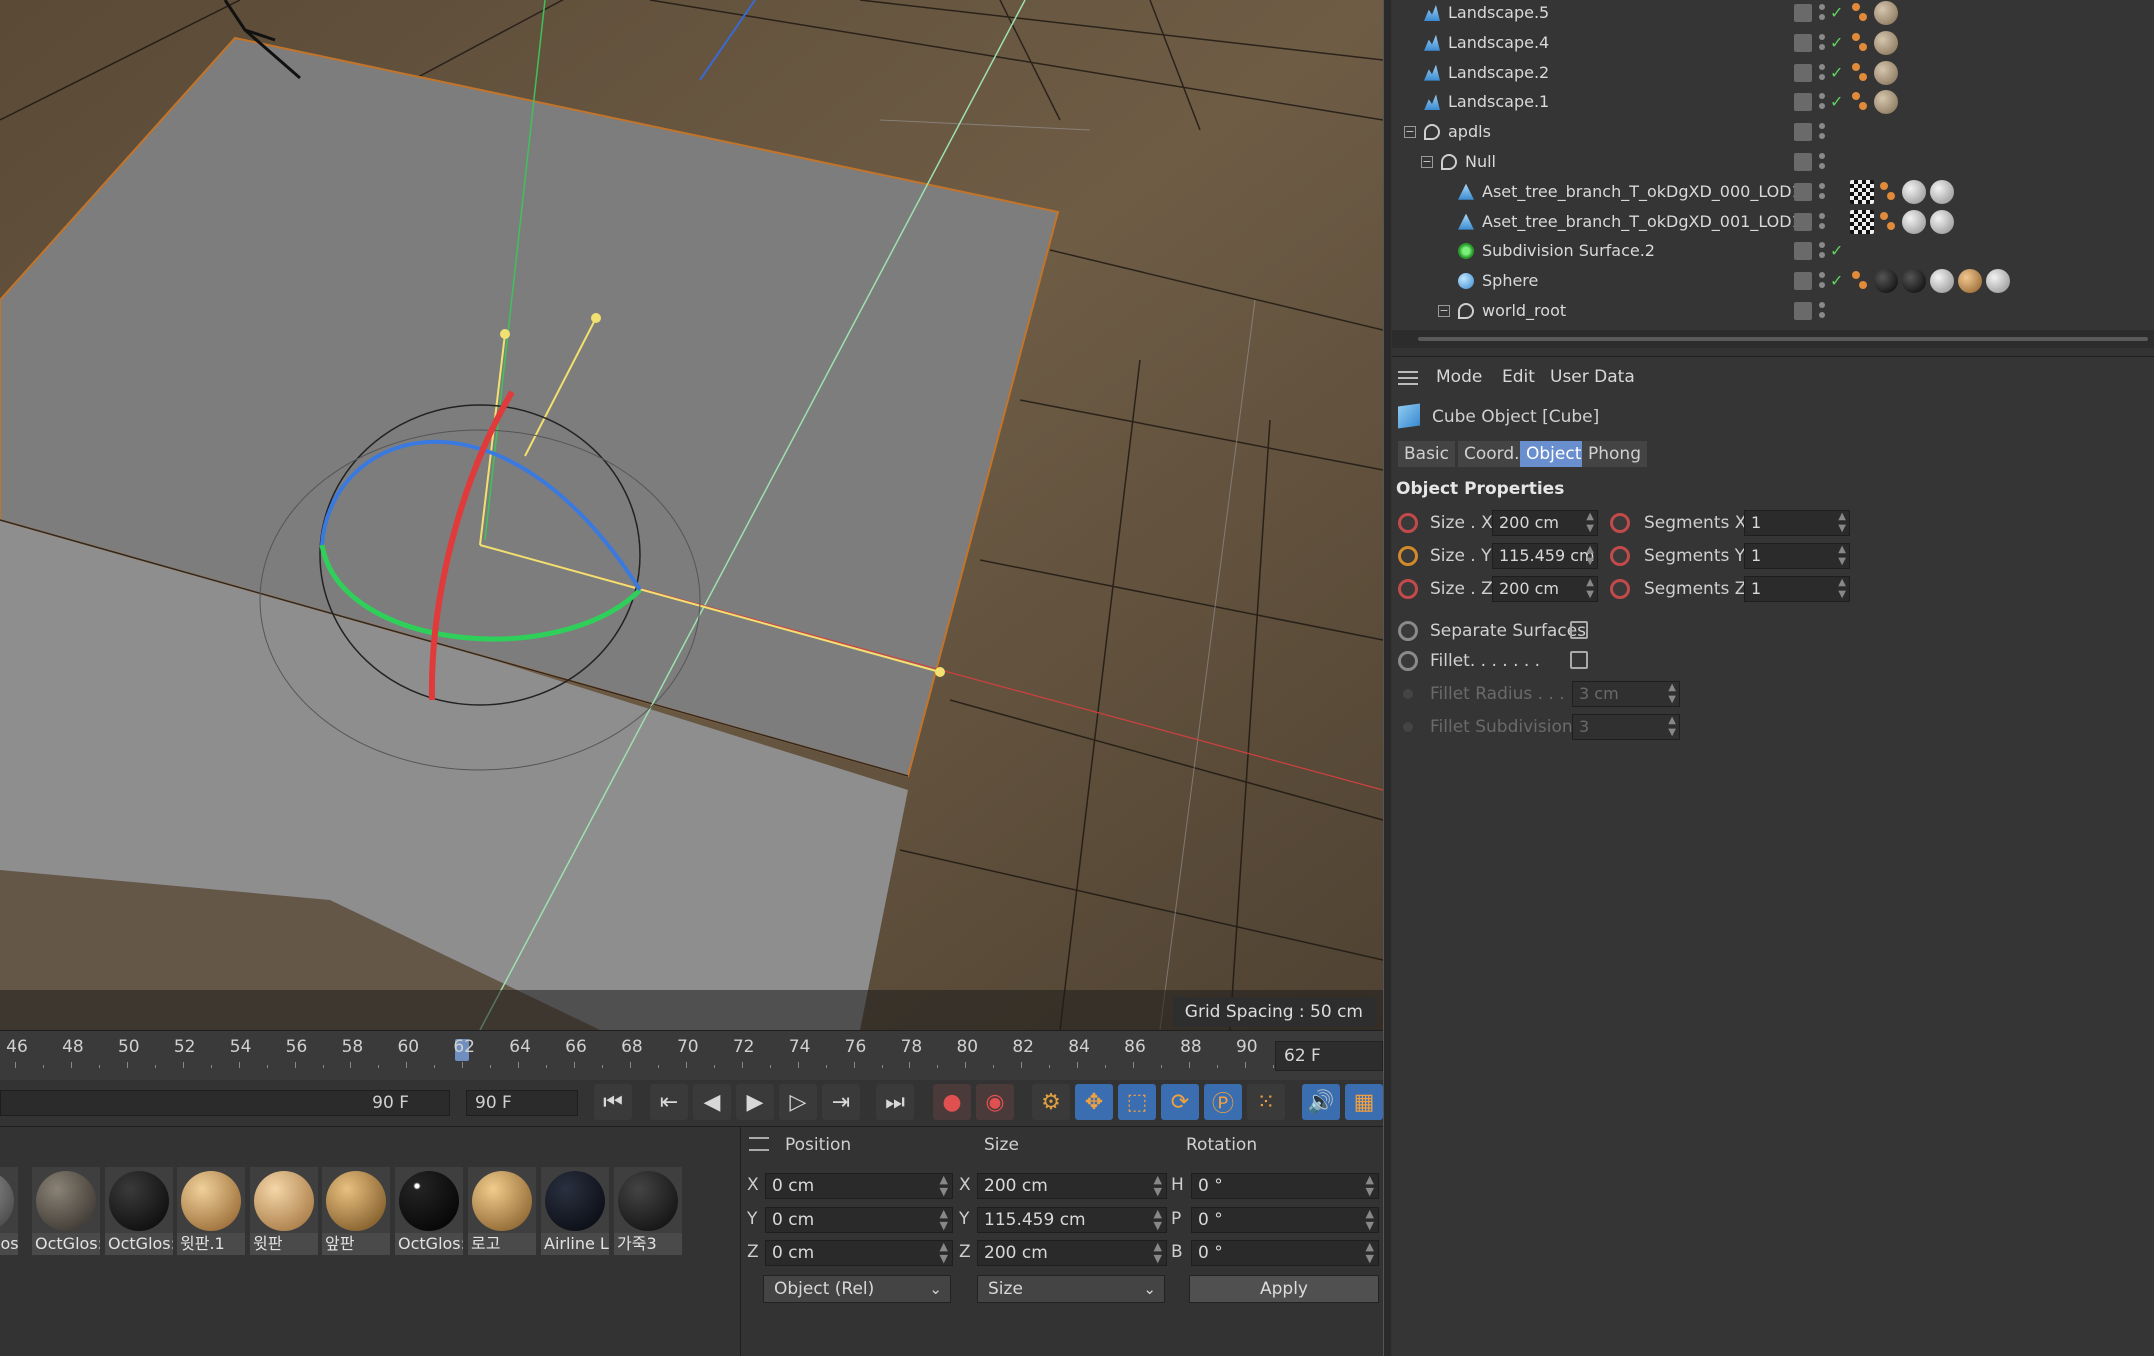 This screenshot has width=2154, height=1356. I want to click on apply-button: Apply, so click(1284, 1289).